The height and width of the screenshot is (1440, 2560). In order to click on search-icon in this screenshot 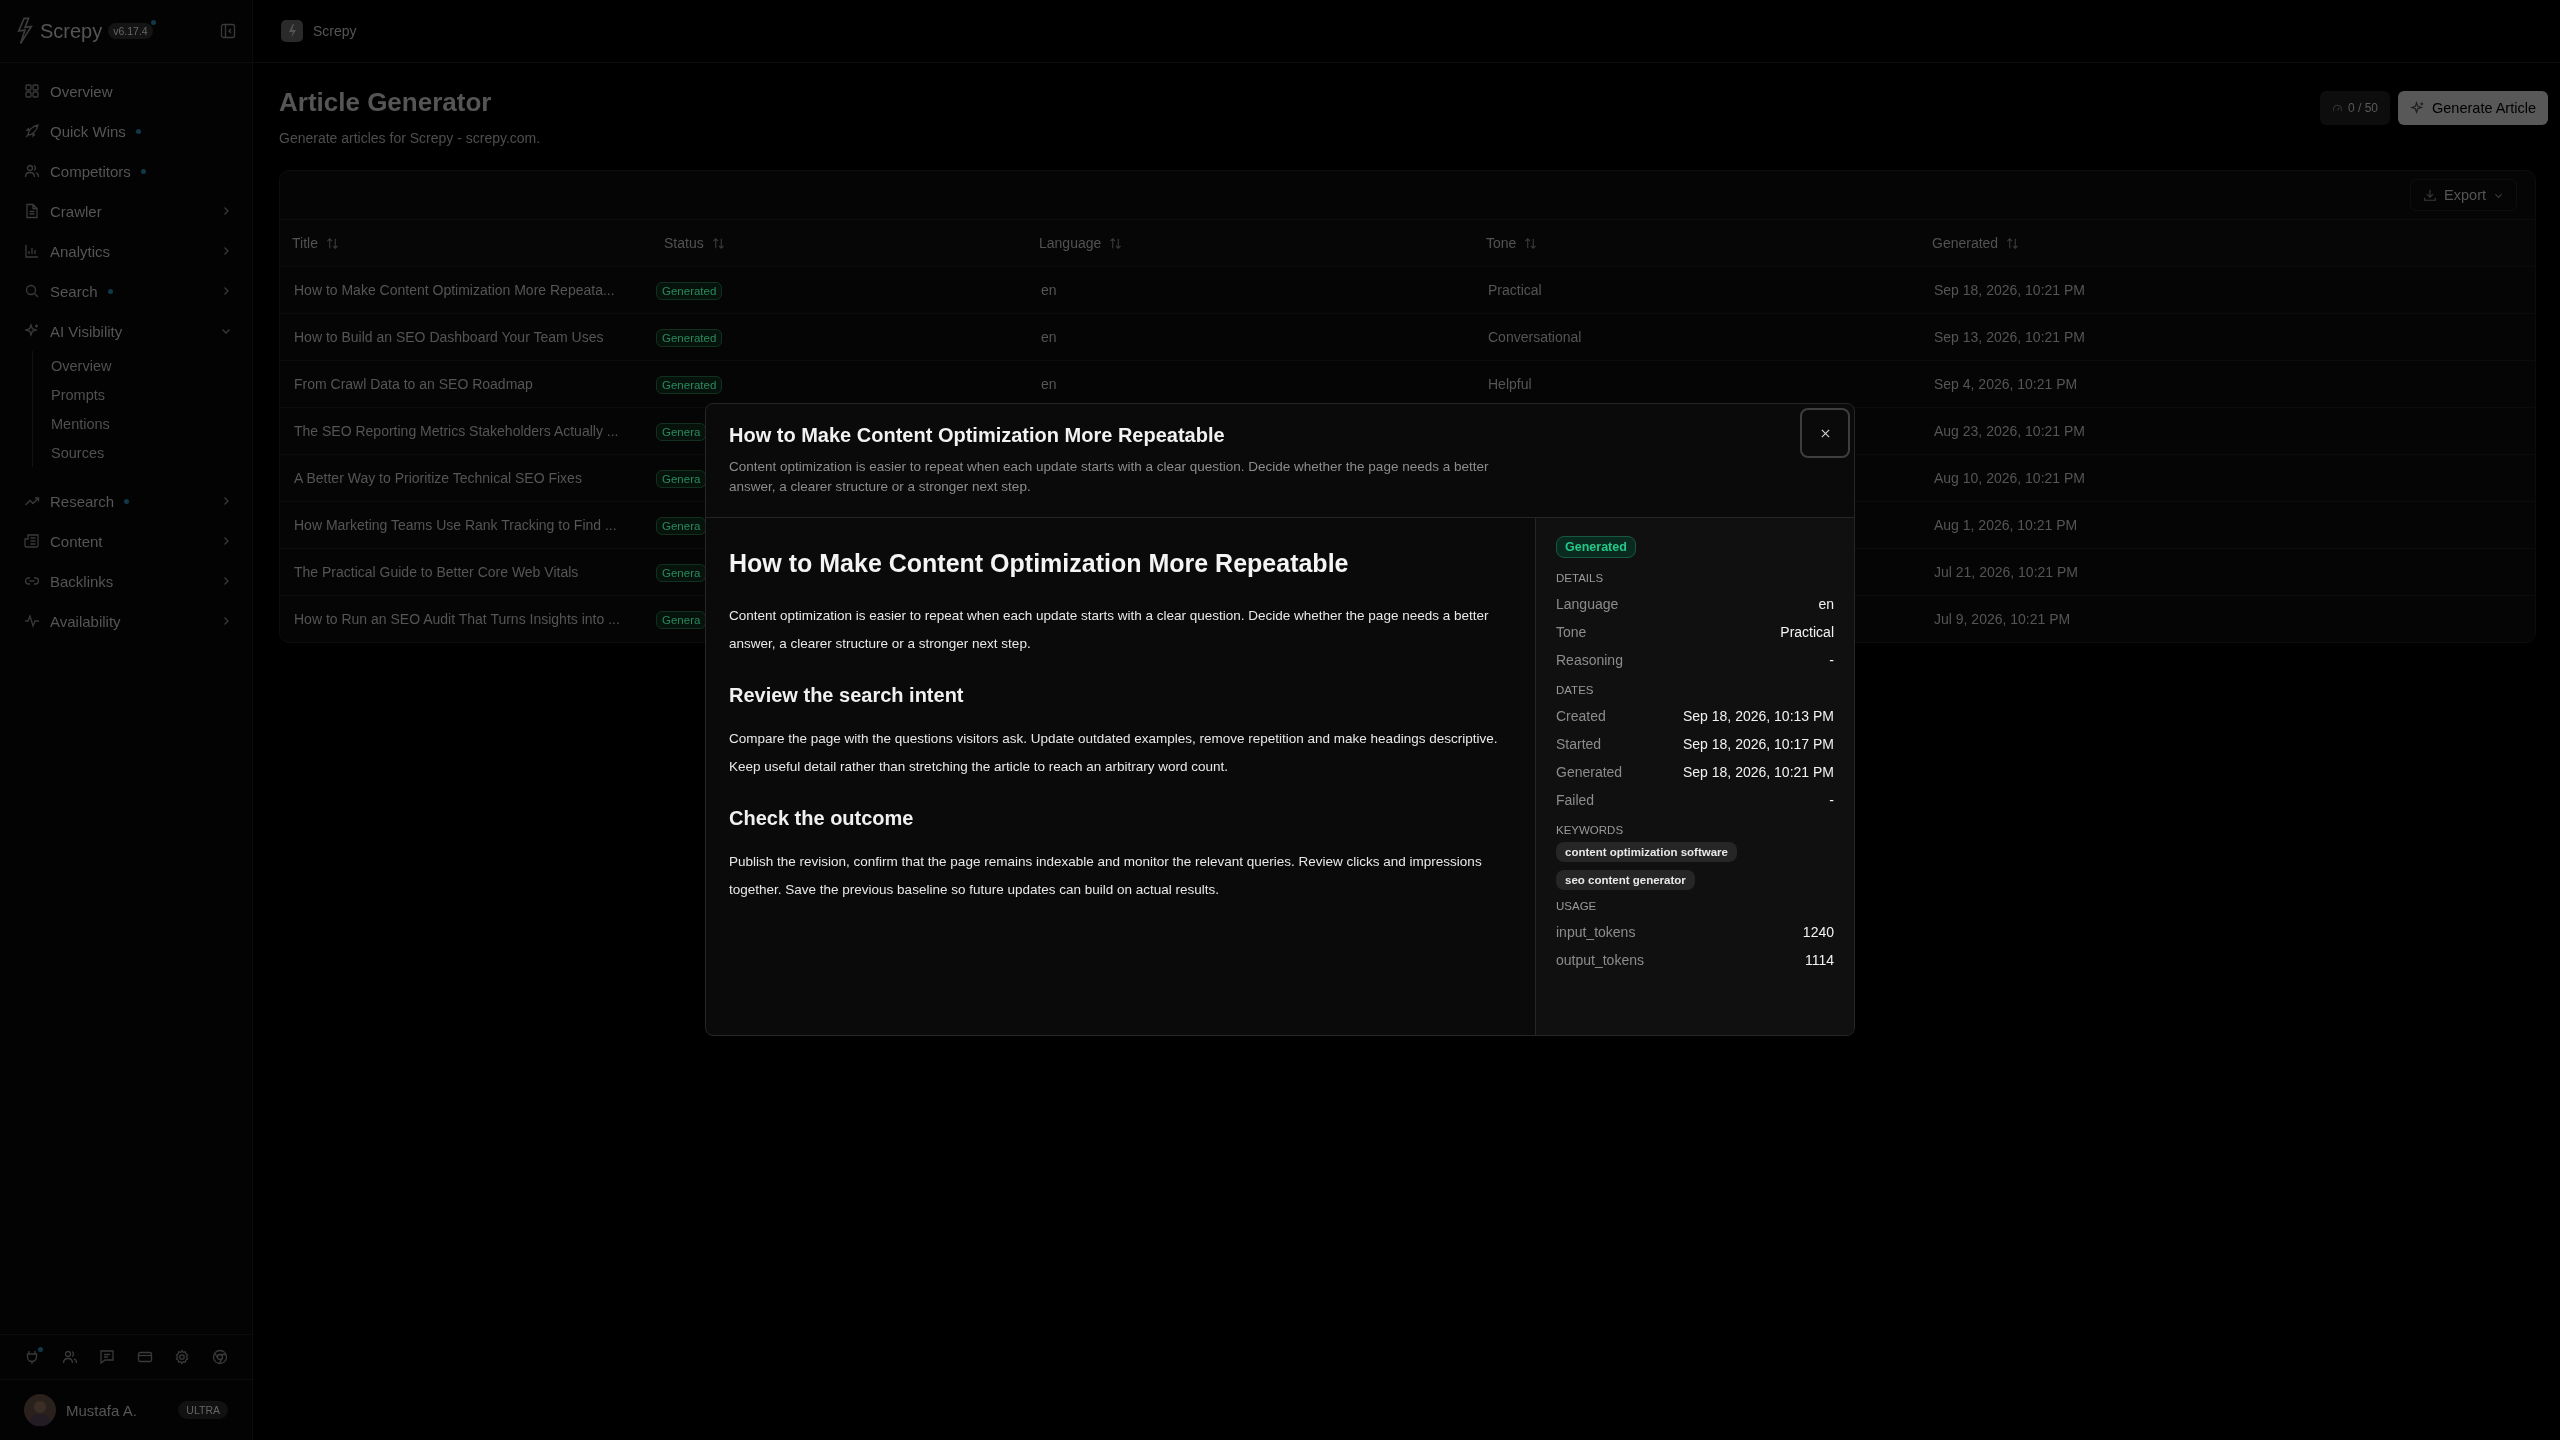, I will do `click(32, 291)`.